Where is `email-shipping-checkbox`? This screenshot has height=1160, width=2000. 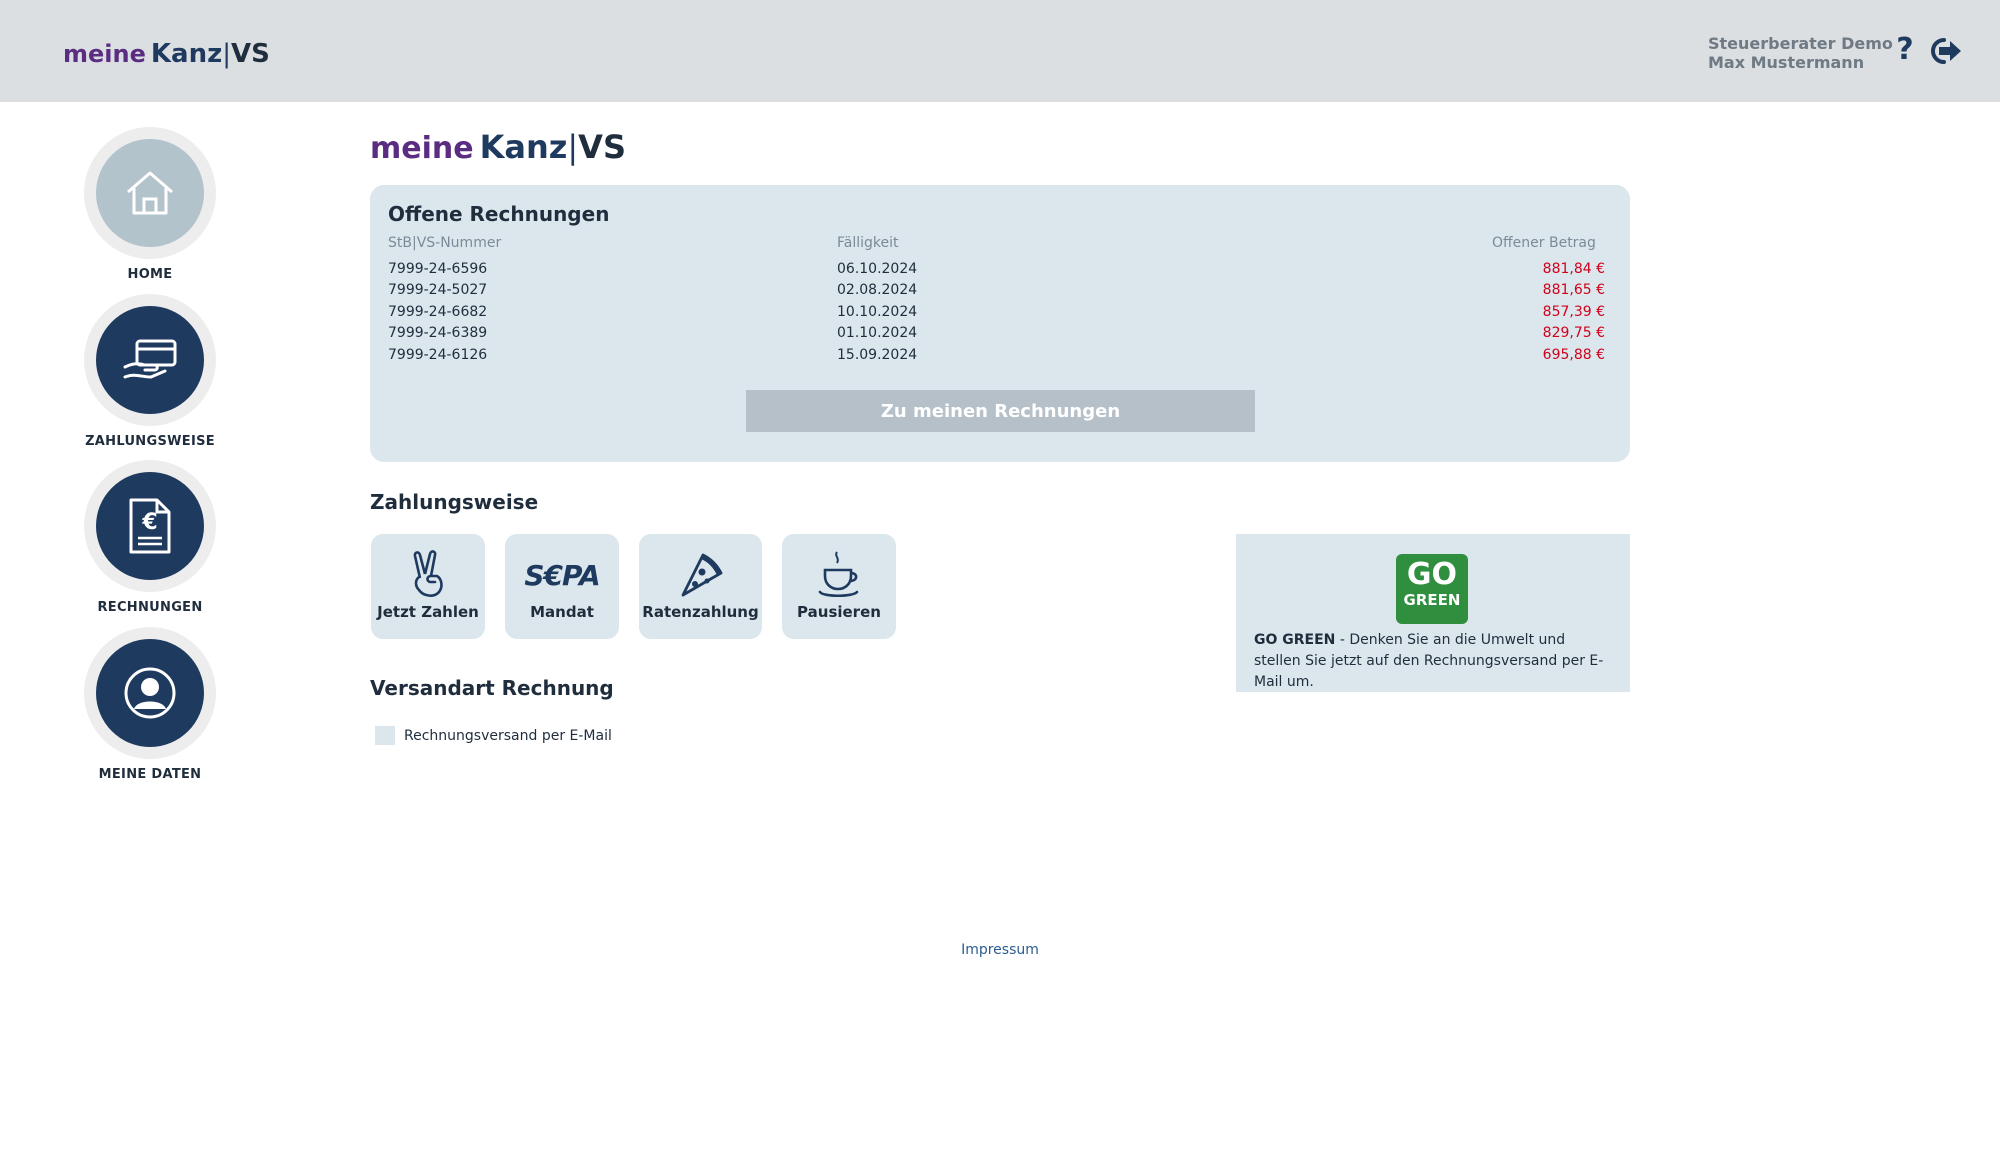 email-shipping-checkbox is located at coordinates (385, 735).